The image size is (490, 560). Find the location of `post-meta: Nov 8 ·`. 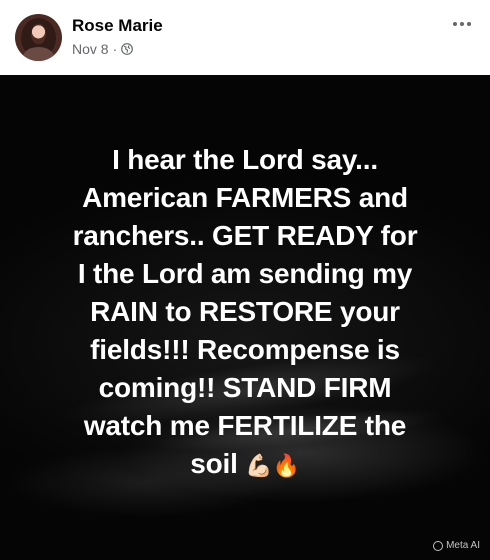

post-meta: Nov 8 · is located at coordinates (103, 49).